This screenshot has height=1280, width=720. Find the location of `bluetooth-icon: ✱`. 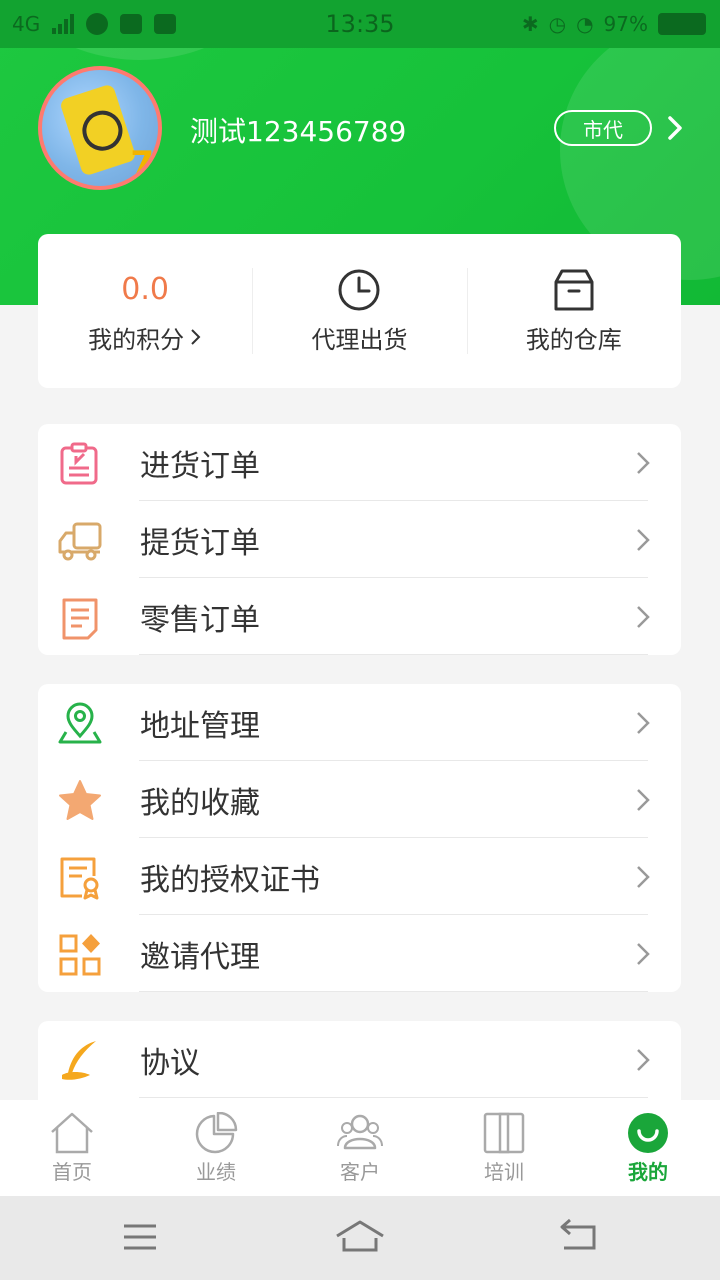

bluetooth-icon: ✱ is located at coordinates (530, 24).